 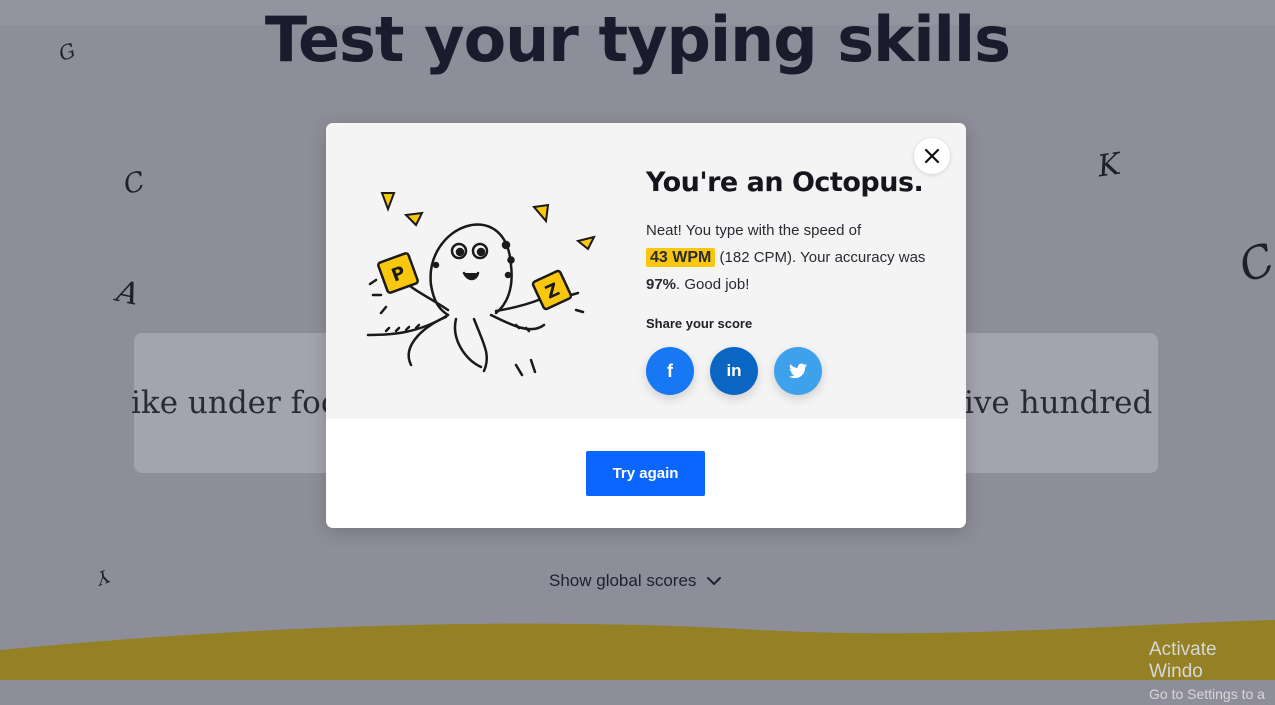 I want to click on typing-text-left: ike under foo, so click(x=235, y=403).